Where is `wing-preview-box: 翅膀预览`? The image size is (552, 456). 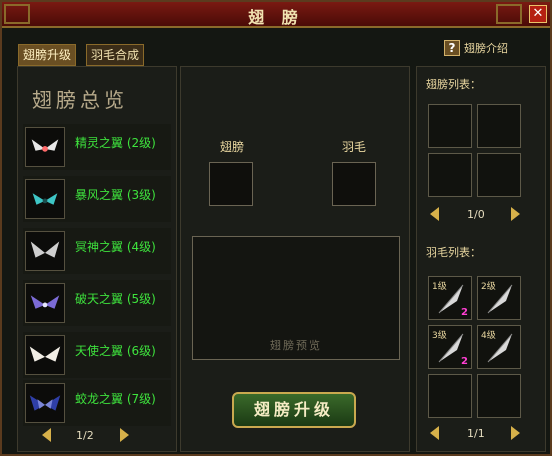 wing-preview-box: 翅膀预览 is located at coordinates (296, 298).